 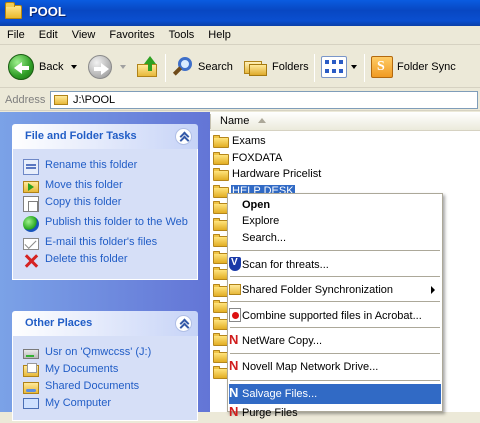 I want to click on views-button, so click(x=339, y=67).